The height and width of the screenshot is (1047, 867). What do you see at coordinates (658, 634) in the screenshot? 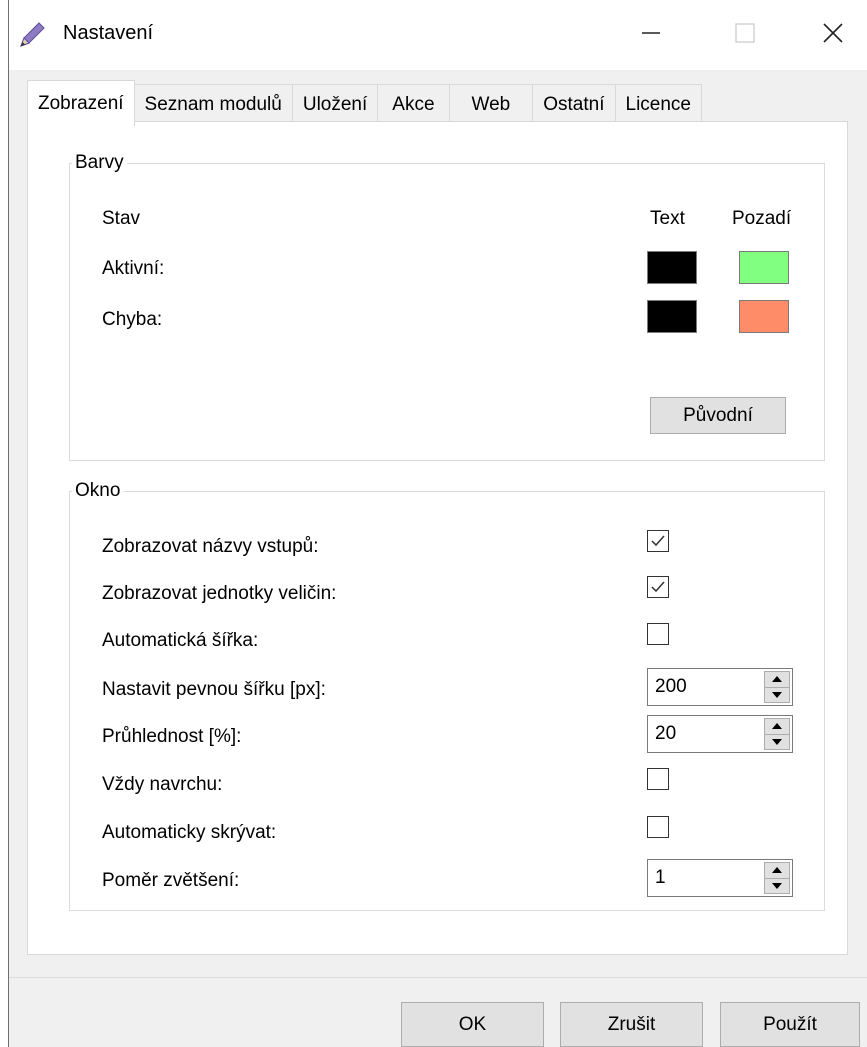
I see `auto-width-checkbox` at bounding box center [658, 634].